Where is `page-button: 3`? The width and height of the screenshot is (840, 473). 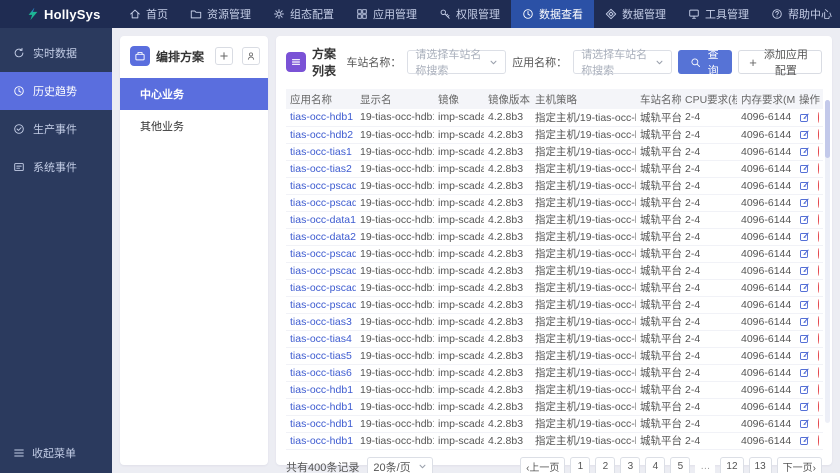 page-button: 3 is located at coordinates (630, 464).